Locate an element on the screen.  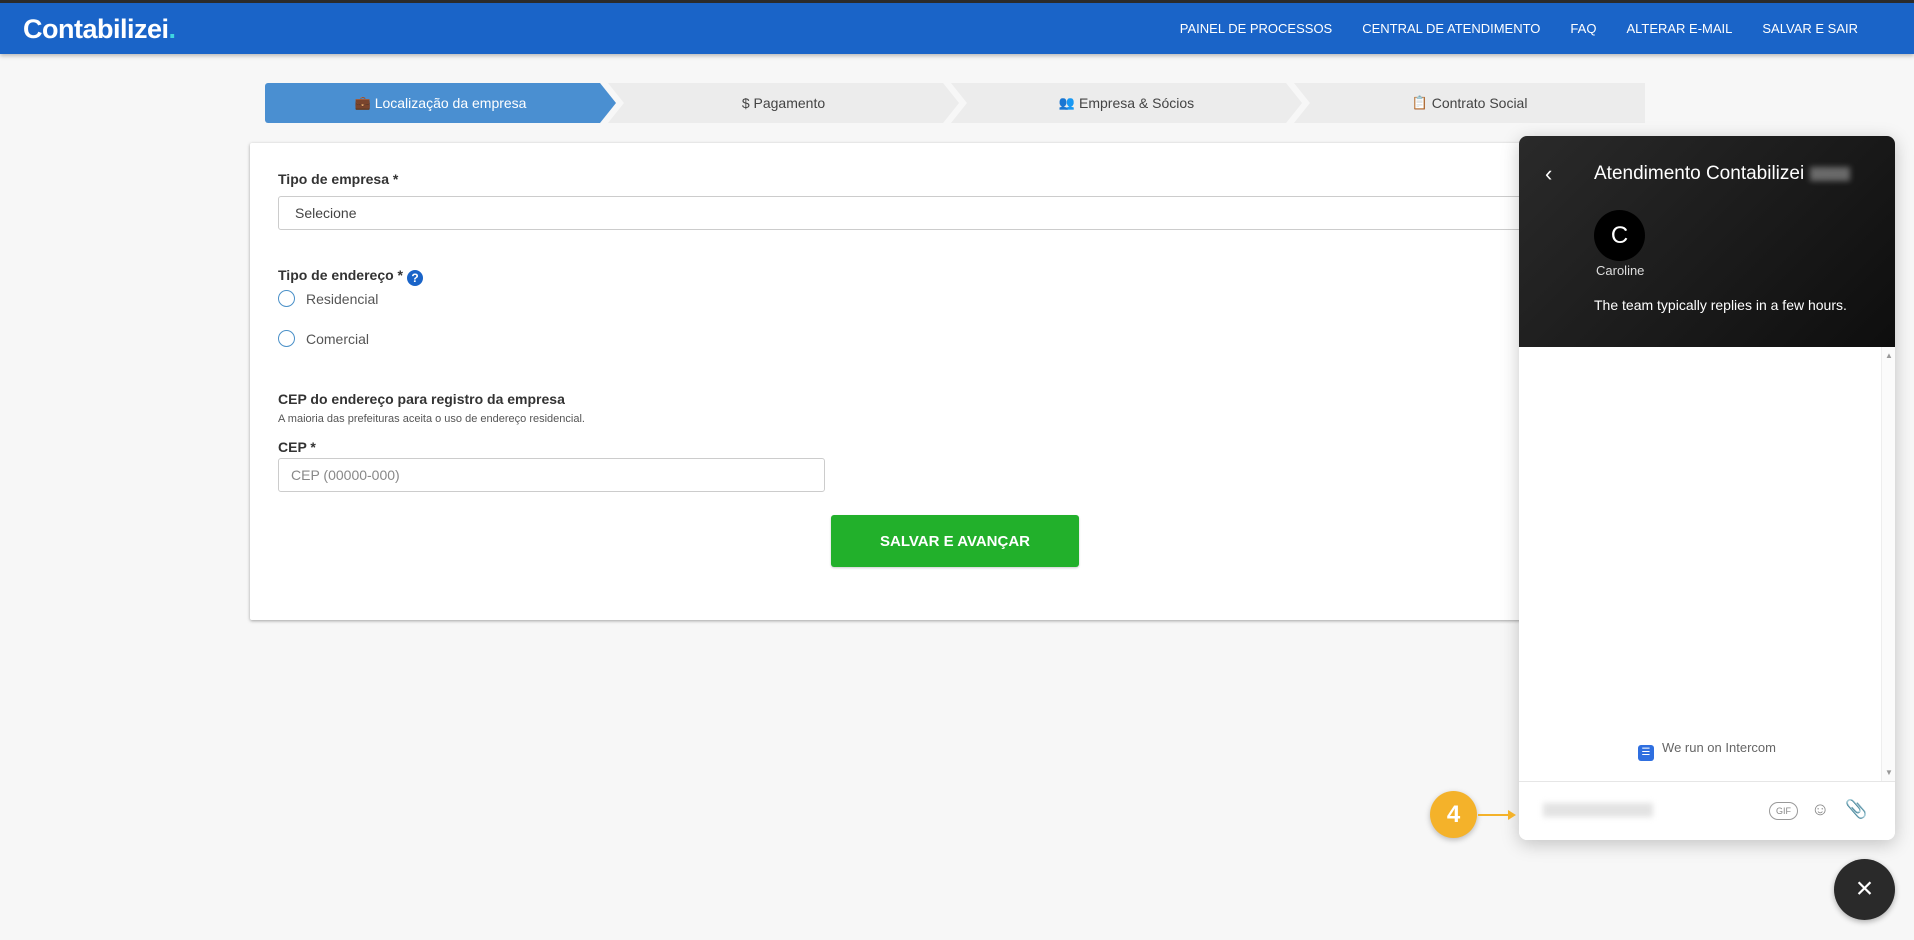
address-type-label: Tipo de endereço *? is located at coordinates (350, 276).